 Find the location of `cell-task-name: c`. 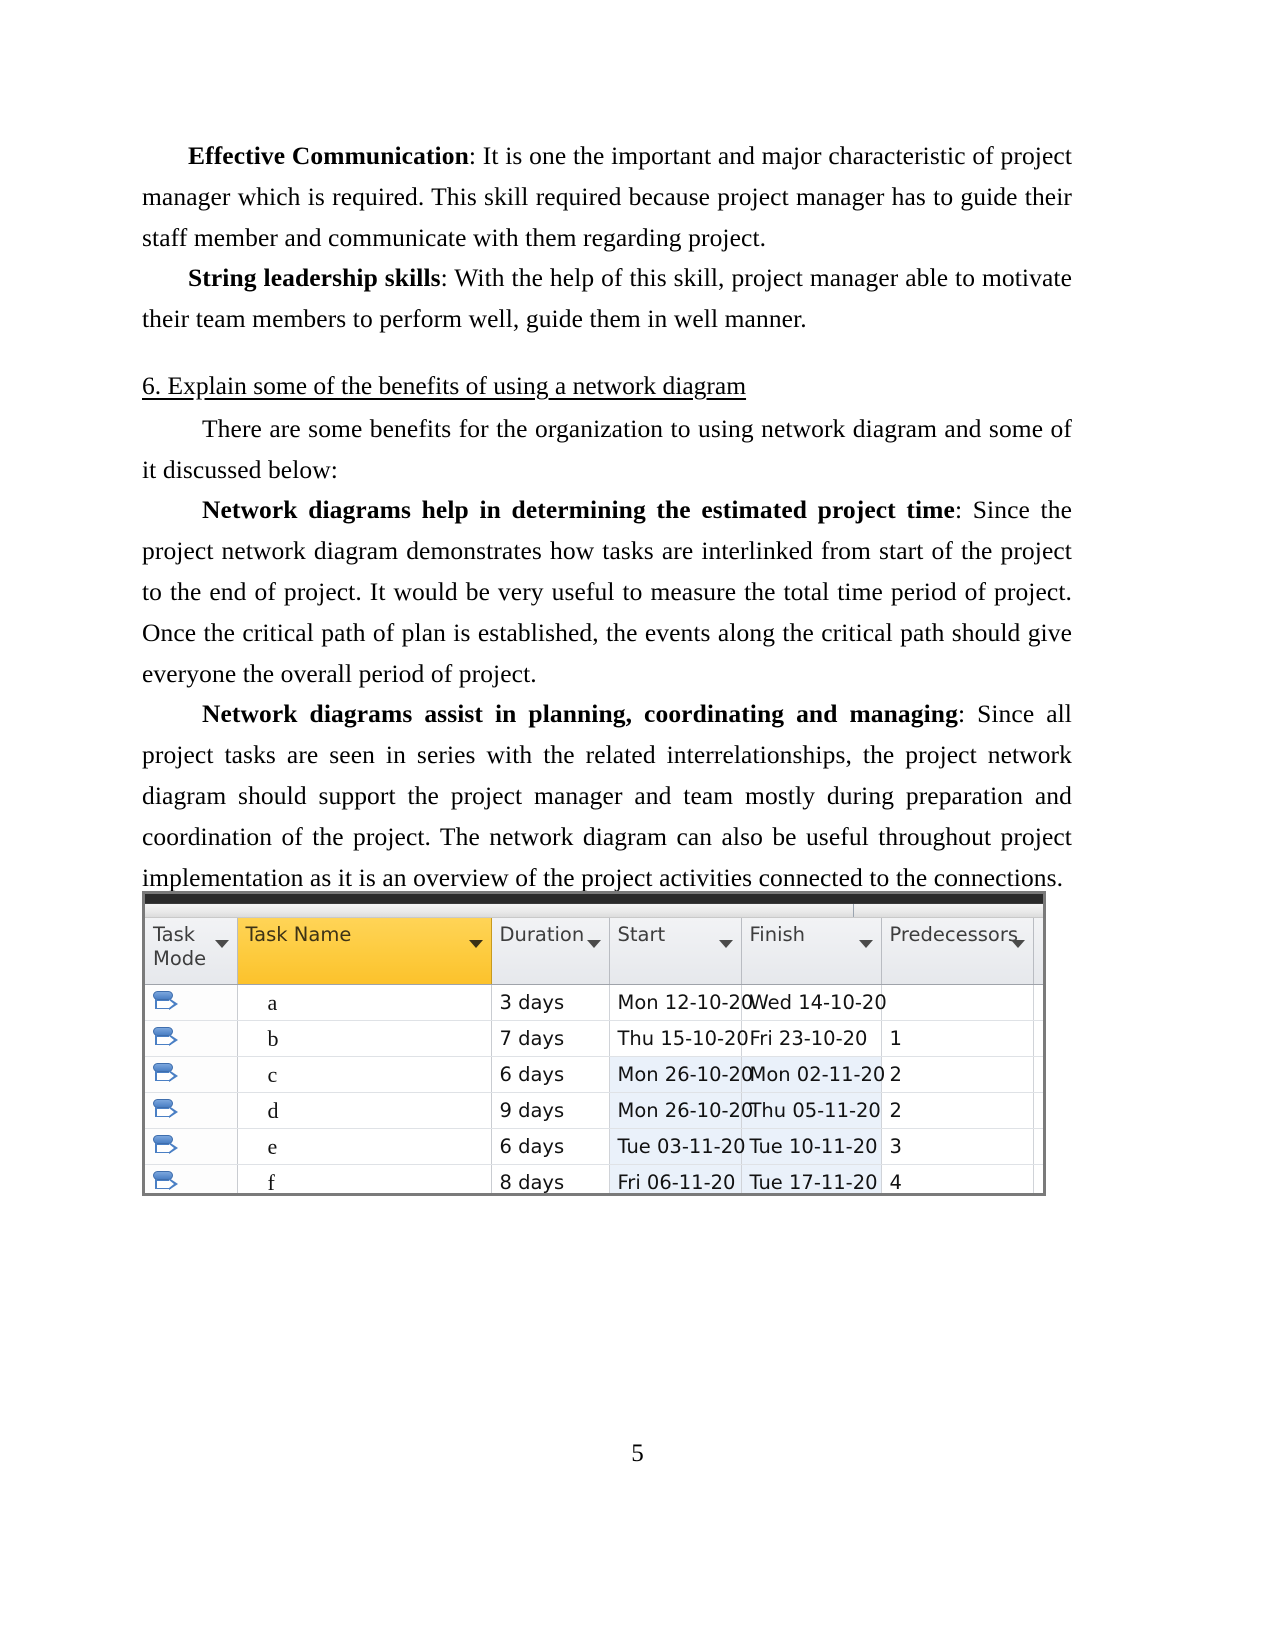

cell-task-name: c is located at coordinates (364, 1074).